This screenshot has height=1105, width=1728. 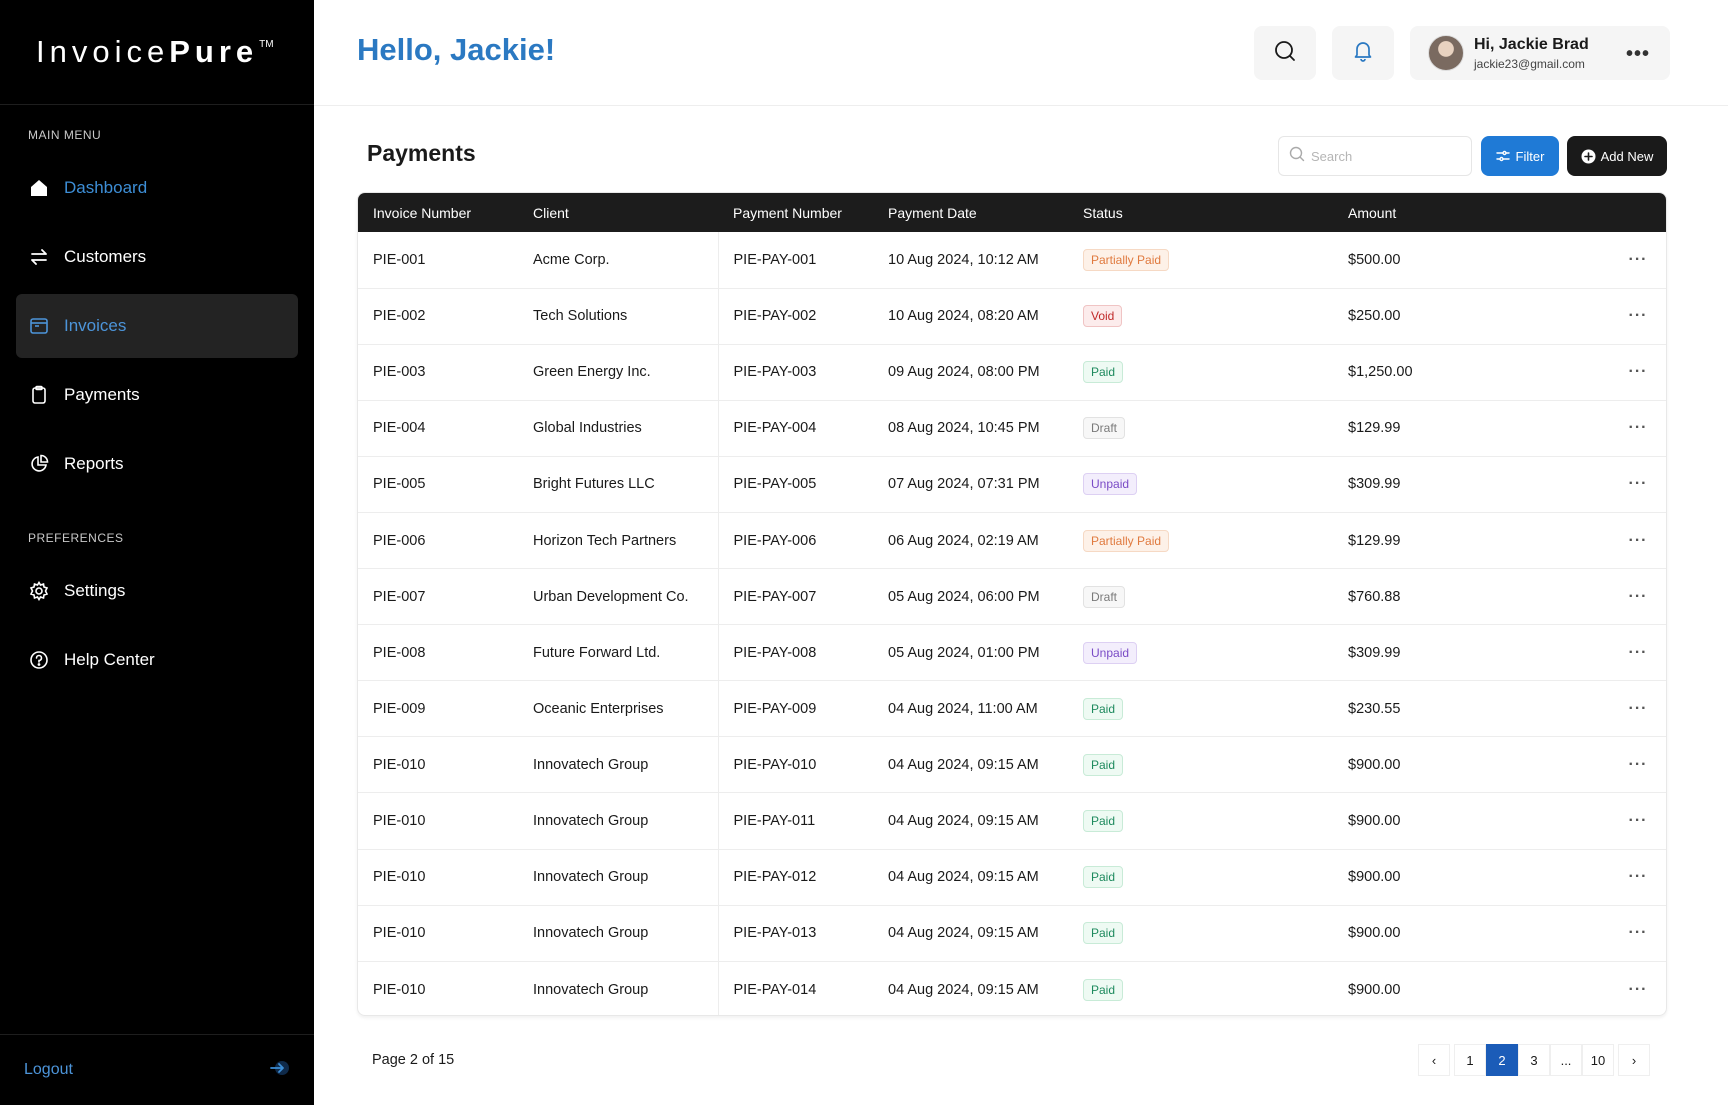 What do you see at coordinates (963, 259) in the screenshot?
I see `payment-date-cell: 10 Aug 2024, 10:12 AM` at bounding box center [963, 259].